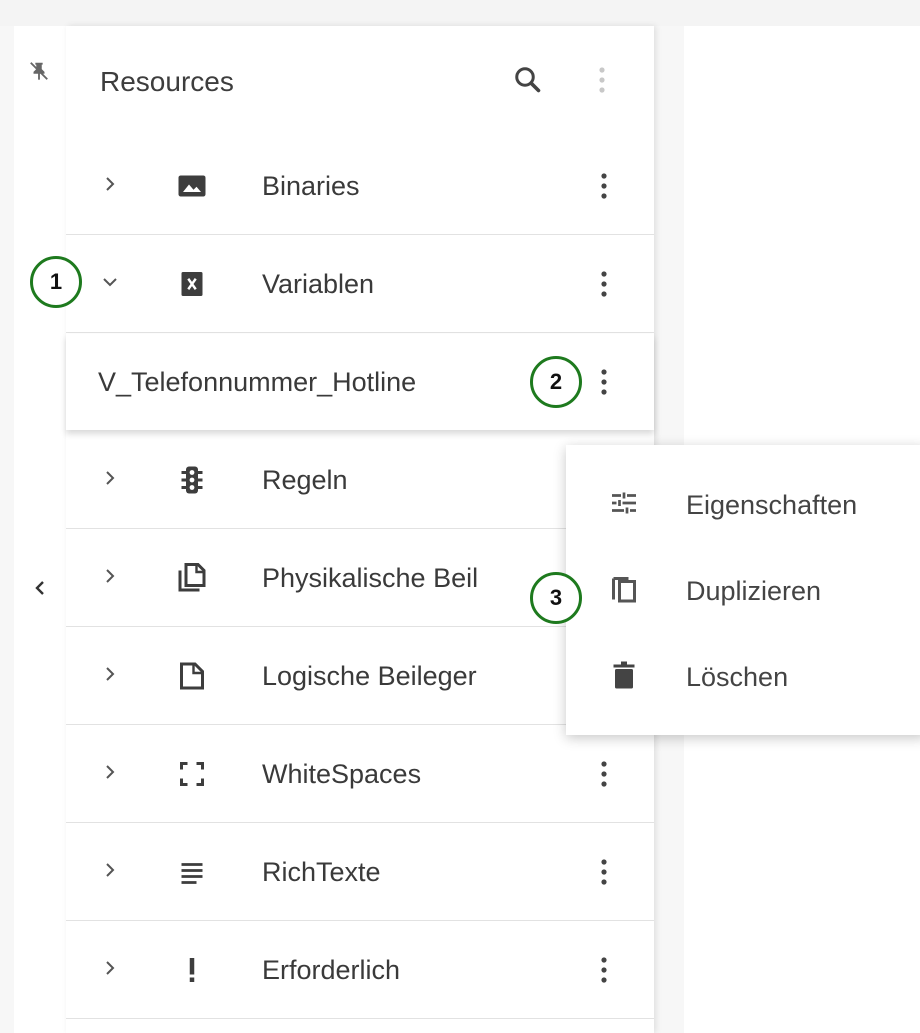 Image resolution: width=920 pixels, height=1033 pixels. What do you see at coordinates (192, 970) in the screenshot?
I see `exclamation-icon` at bounding box center [192, 970].